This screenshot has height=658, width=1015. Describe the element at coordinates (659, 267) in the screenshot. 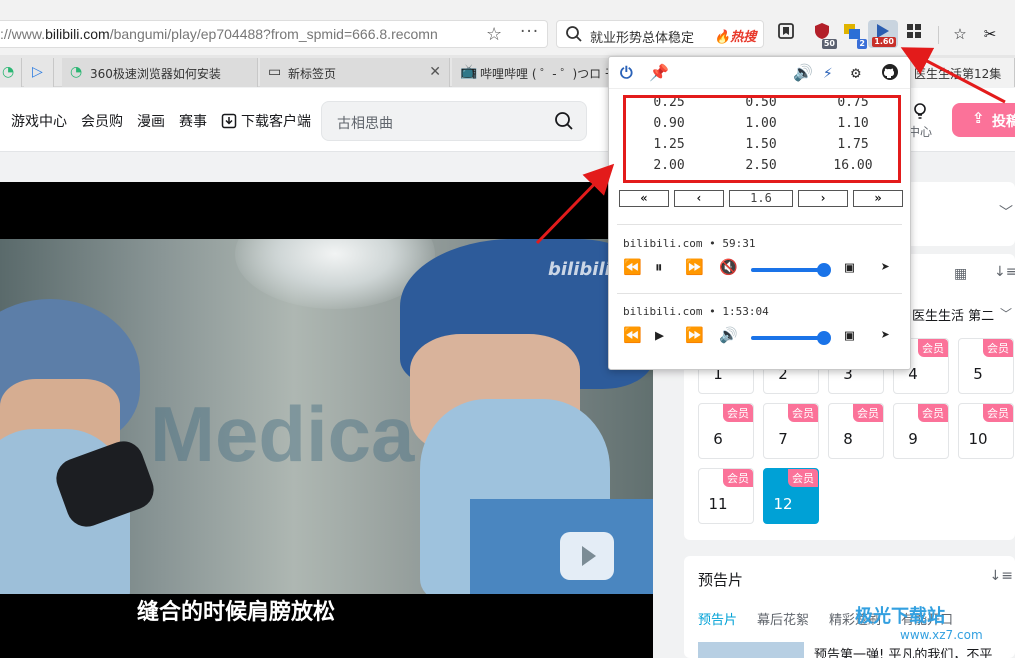

I see `pause-icon: ⏸` at that location.